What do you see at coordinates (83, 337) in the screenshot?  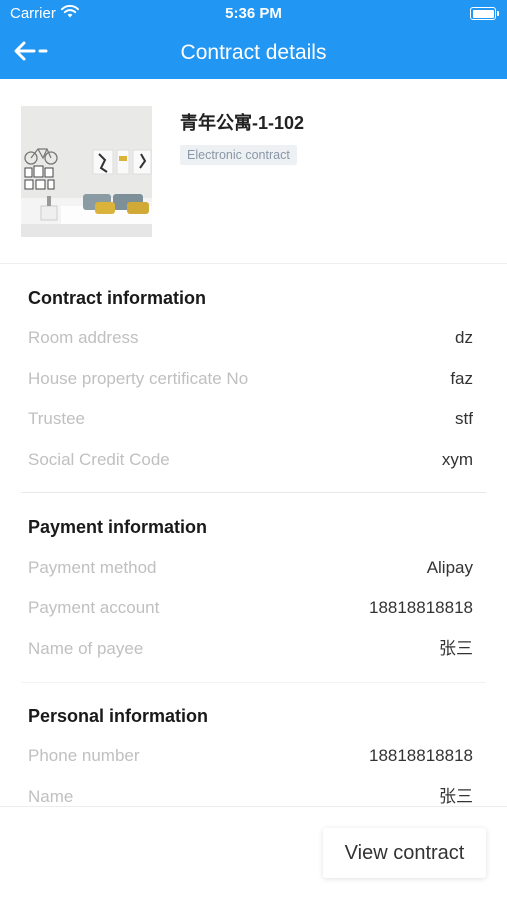 I see `row-label: Room address` at bounding box center [83, 337].